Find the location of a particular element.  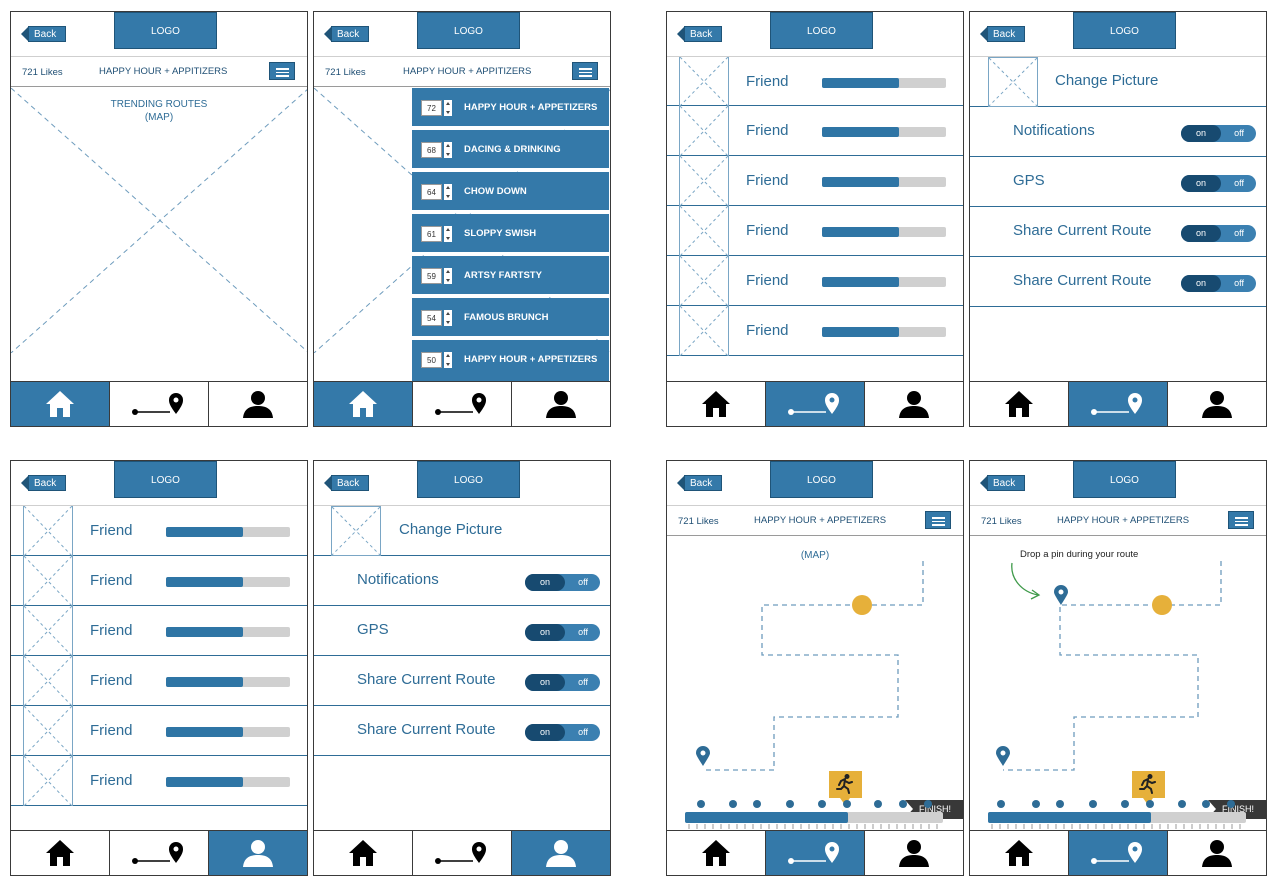

category-count: 59 is located at coordinates (431, 276).